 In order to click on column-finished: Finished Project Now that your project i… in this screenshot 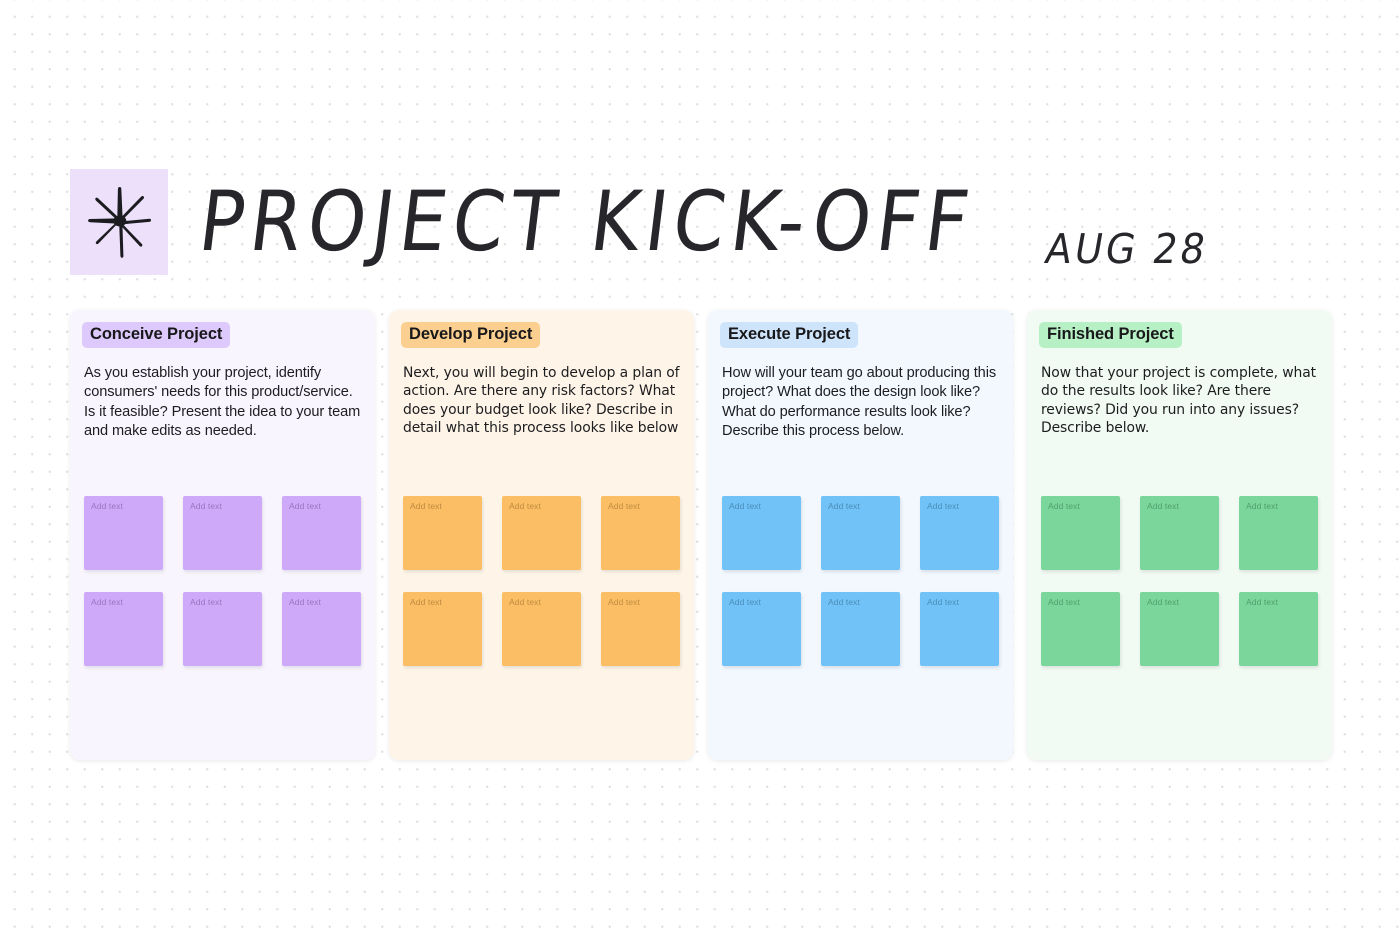, I will do `click(1179, 535)`.